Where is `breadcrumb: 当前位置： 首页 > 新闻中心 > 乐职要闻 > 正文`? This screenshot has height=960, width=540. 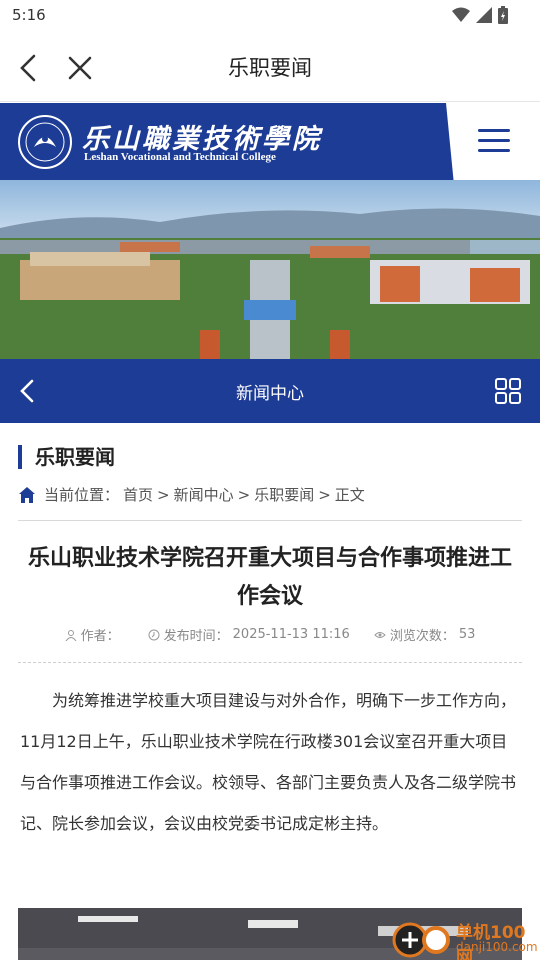 breadcrumb: 当前位置： 首页 > 新闻中心 > 乐职要闻 > 正文 is located at coordinates (191, 494).